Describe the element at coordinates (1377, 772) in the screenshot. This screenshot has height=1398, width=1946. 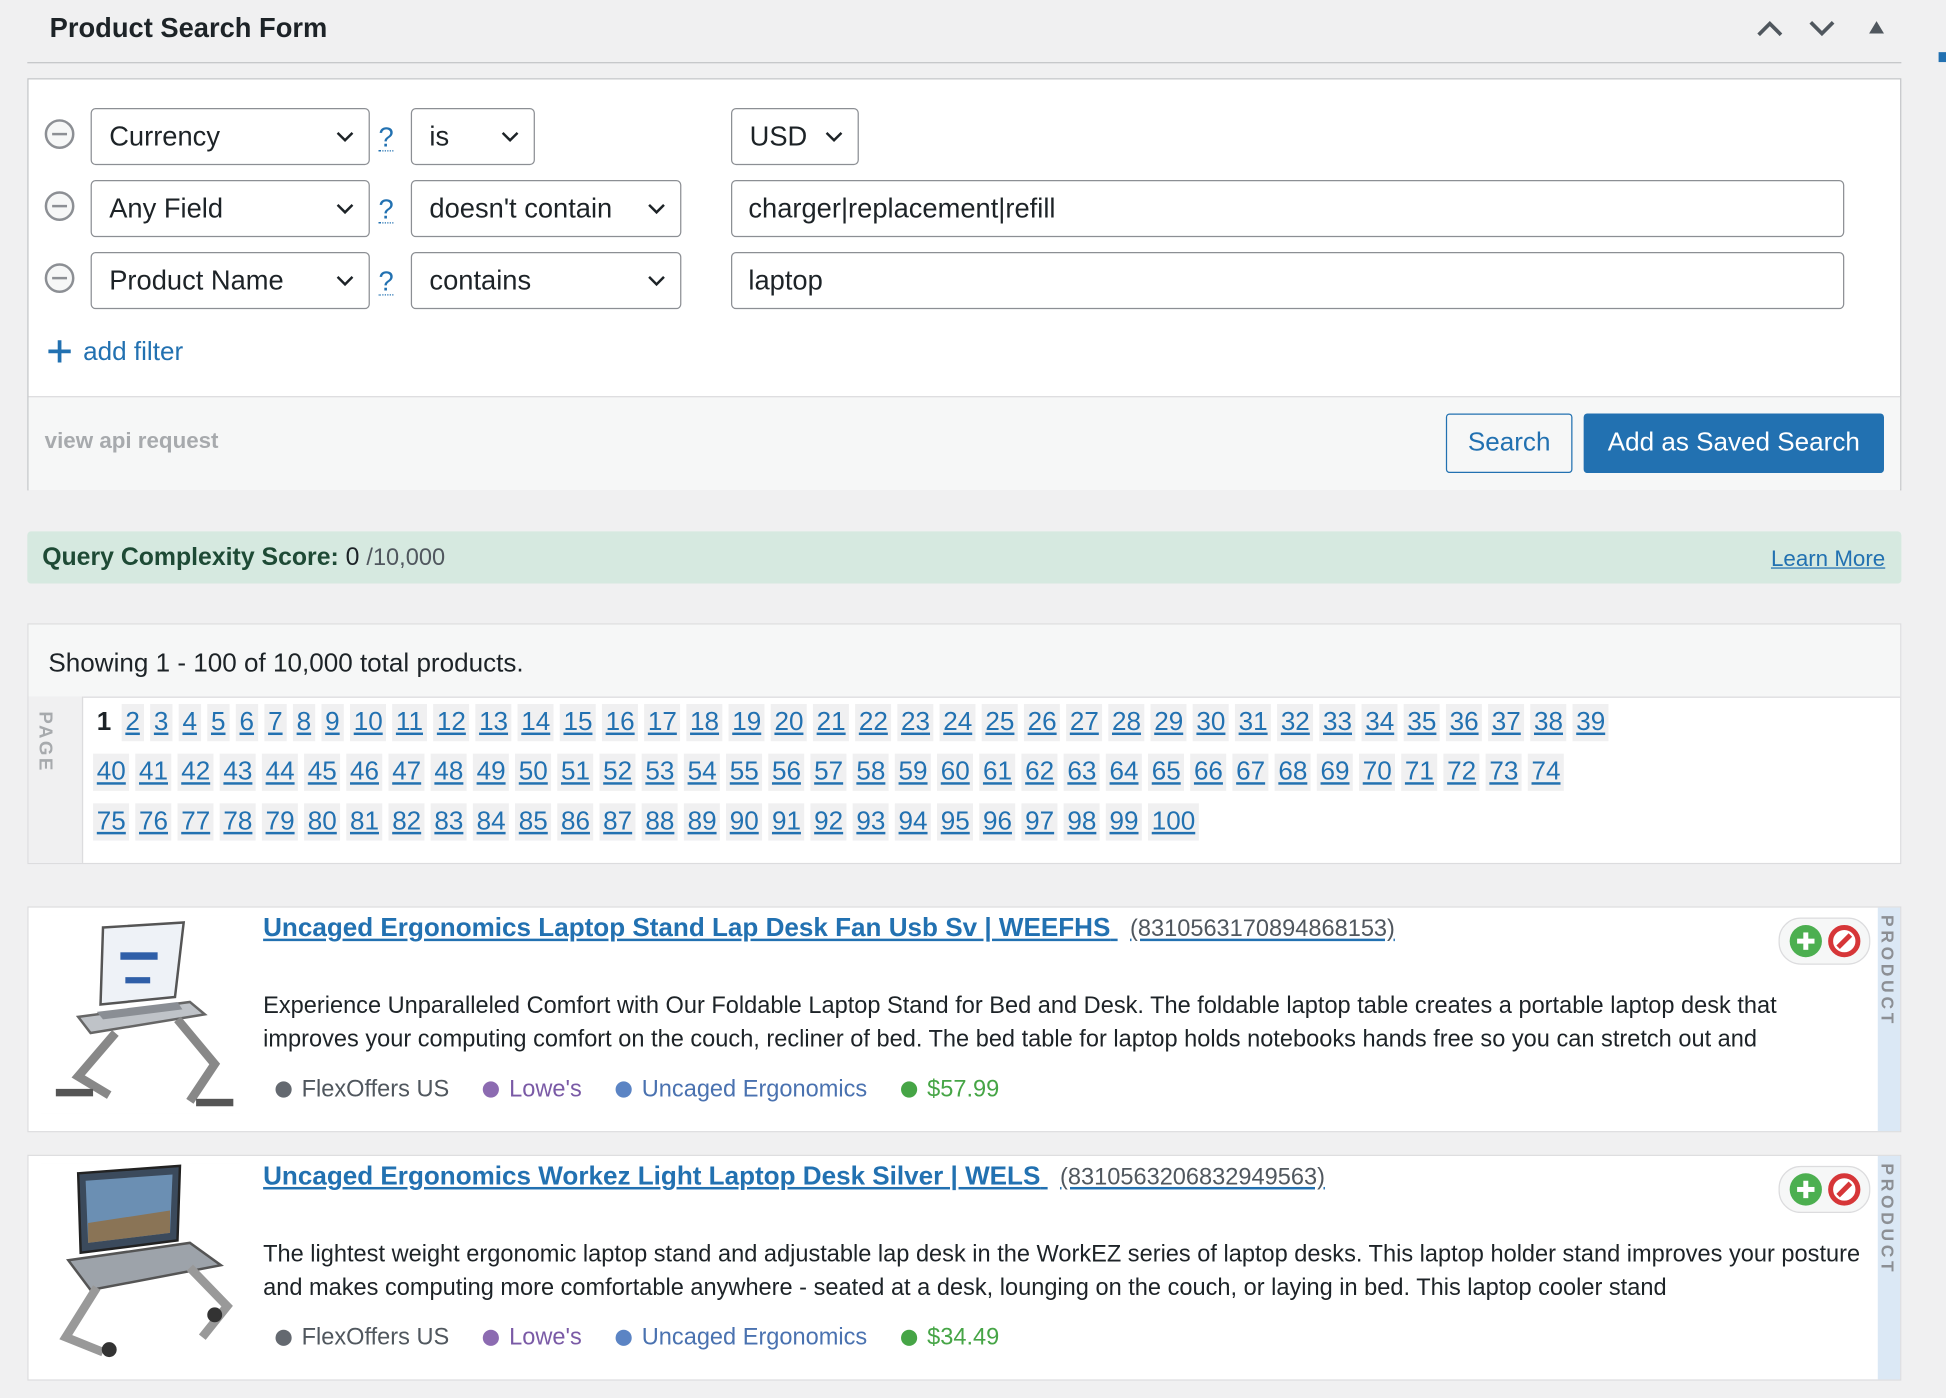
I see `page-link: 70` at that location.